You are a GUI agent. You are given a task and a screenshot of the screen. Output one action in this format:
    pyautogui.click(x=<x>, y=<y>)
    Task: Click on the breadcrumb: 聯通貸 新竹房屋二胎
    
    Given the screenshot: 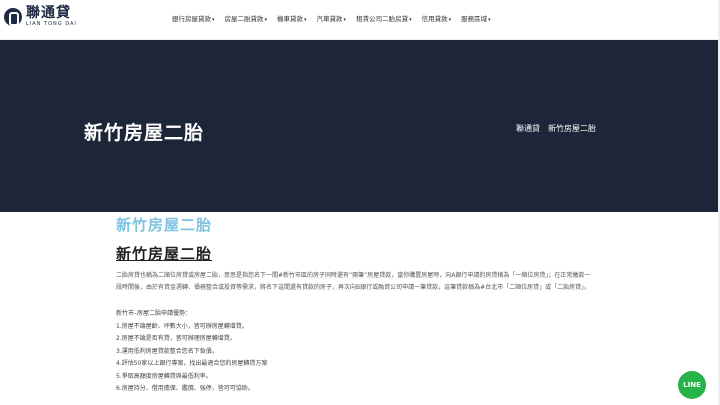 What is the action you would take?
    pyautogui.click(x=560, y=128)
    